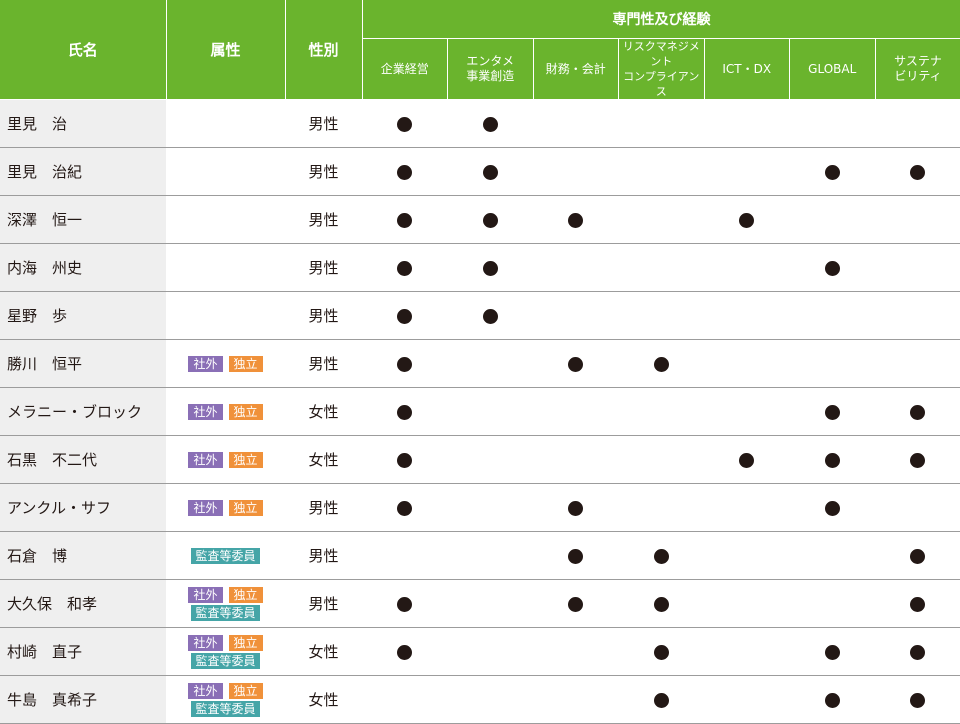 Image resolution: width=960 pixels, height=724 pixels. I want to click on header-skill-line1: GLOBAL, so click(832, 68).